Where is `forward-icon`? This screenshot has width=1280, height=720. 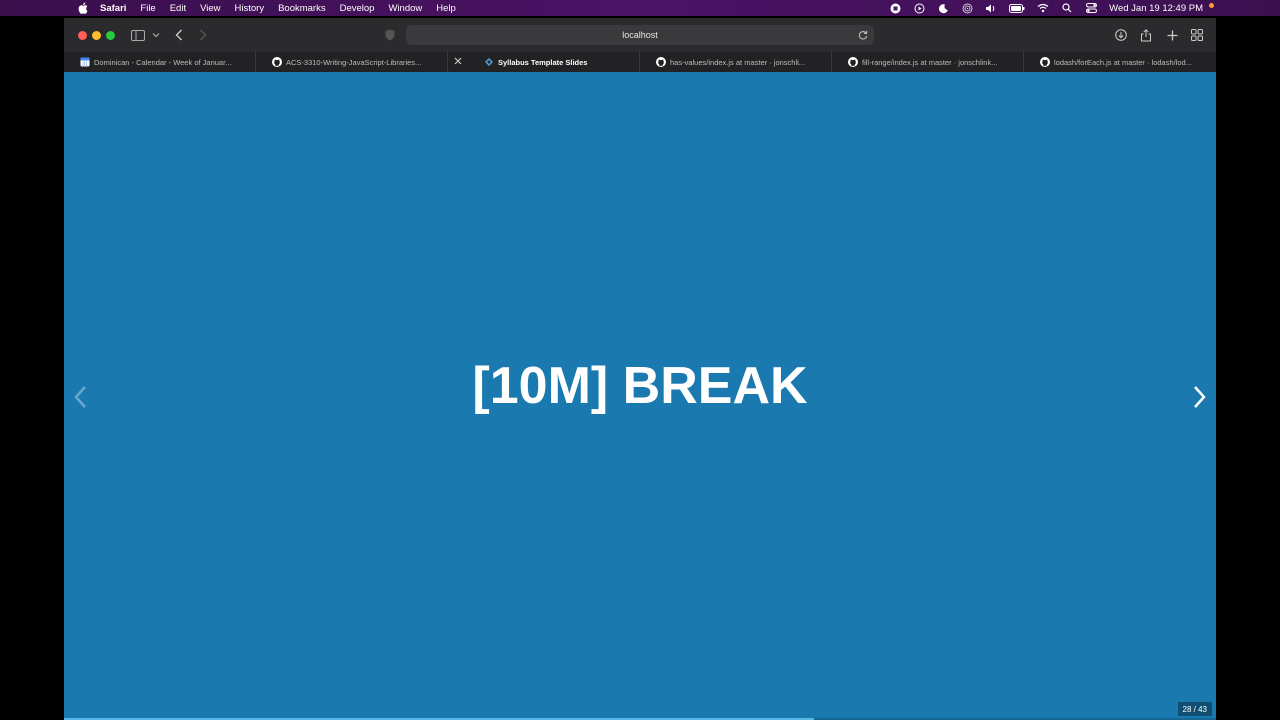 forward-icon is located at coordinates (203, 35).